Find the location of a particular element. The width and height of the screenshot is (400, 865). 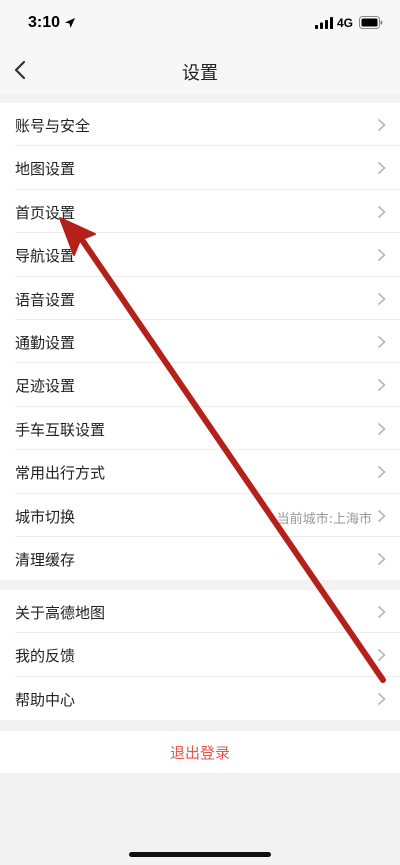

settings-item-footprint: 足迹设置 is located at coordinates (200, 385).